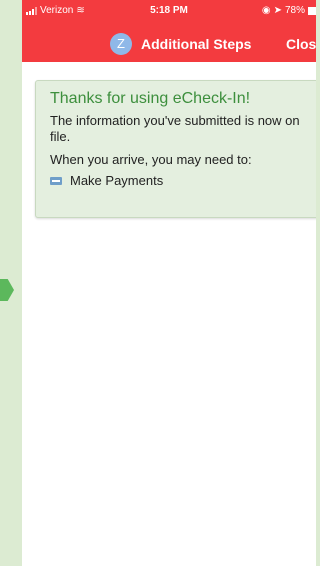 The height and width of the screenshot is (566, 320). I want to click on status-right: ◉ ➤ 78%, so click(289, 10).